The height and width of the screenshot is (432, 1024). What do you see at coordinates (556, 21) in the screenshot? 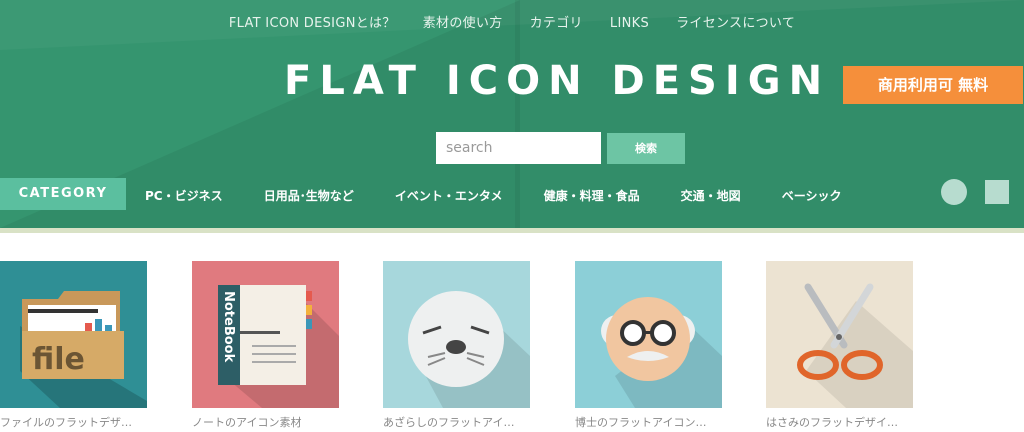
I see `topnav-category-link: カテゴリ` at bounding box center [556, 21].